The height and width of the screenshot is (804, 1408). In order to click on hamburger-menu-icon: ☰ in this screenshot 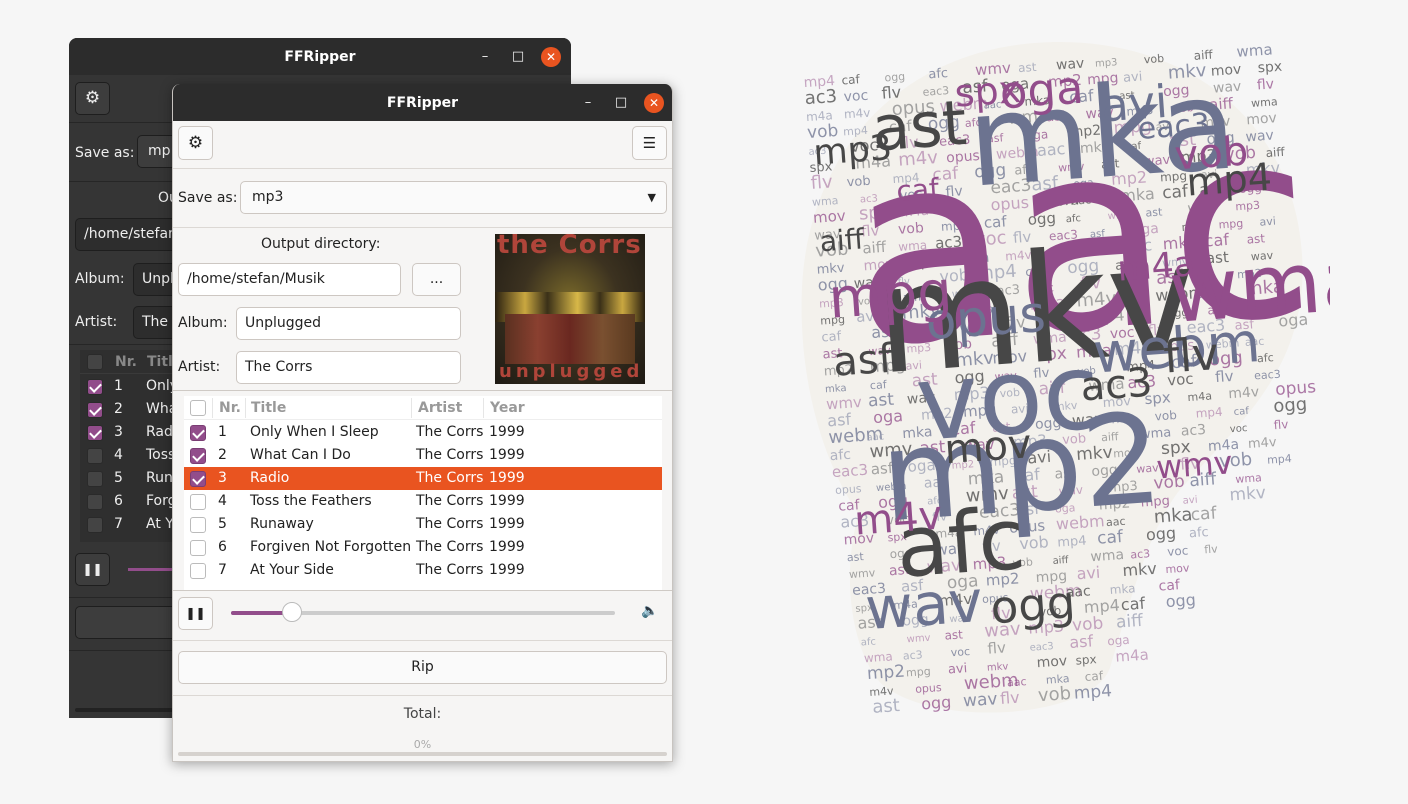, I will do `click(649, 143)`.